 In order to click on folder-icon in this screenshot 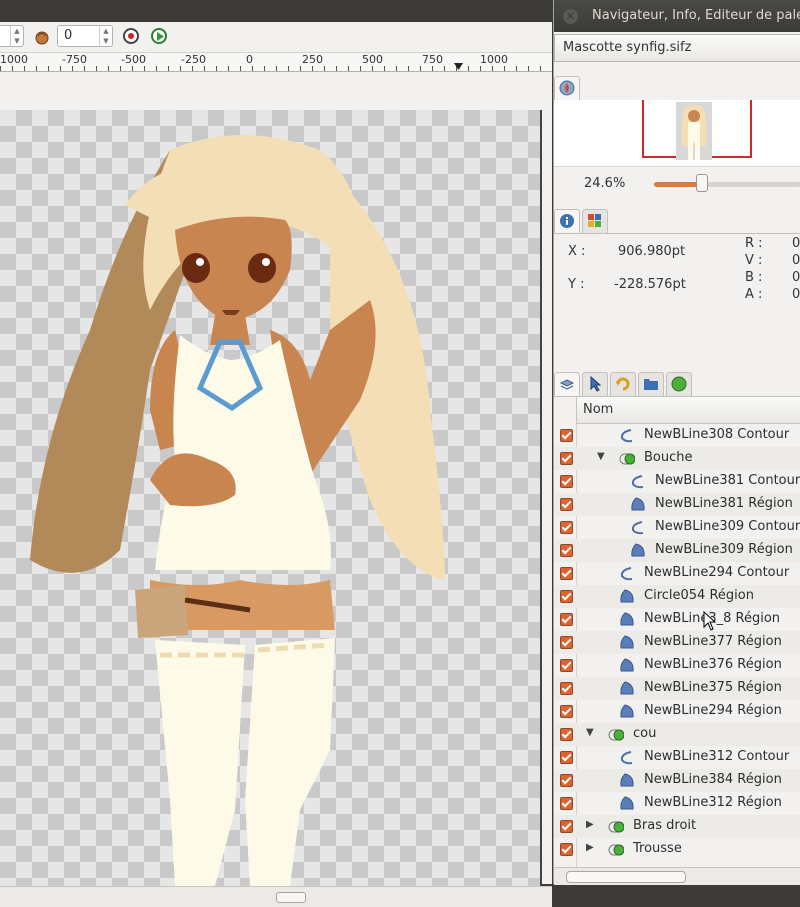, I will do `click(651, 384)`.